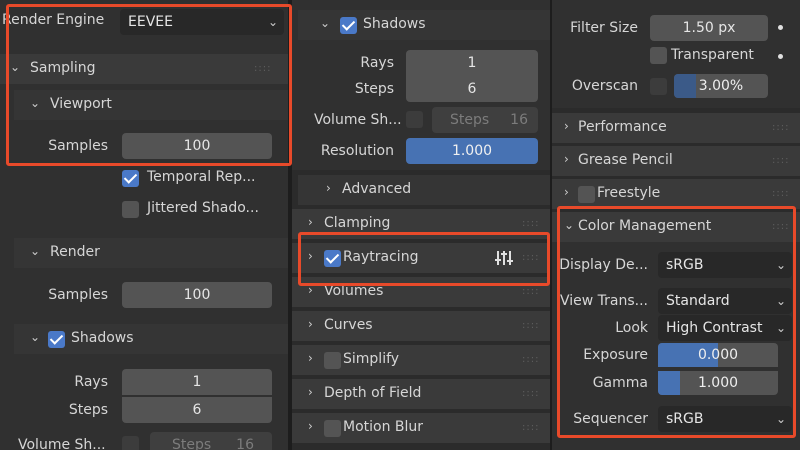 The width and height of the screenshot is (800, 450). What do you see at coordinates (631, 328) in the screenshot?
I see `look-label: Look` at bounding box center [631, 328].